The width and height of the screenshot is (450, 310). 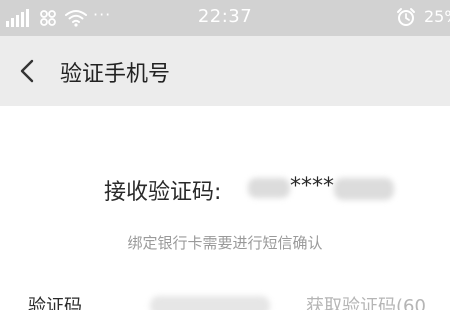 I want to click on sms-confirm-hint: 绑定银行卡需要进行短信确认, so click(x=225, y=243).